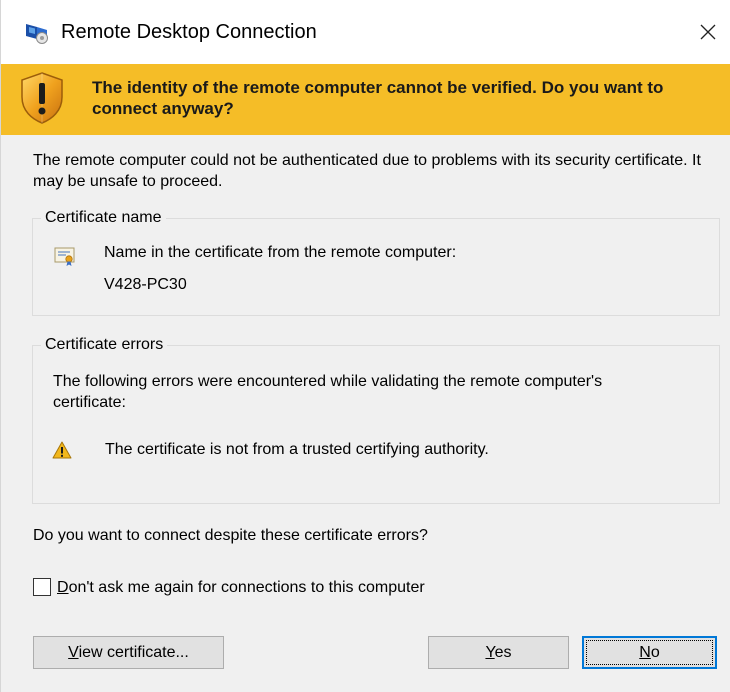 This screenshot has height=692, width=730. What do you see at coordinates (145, 284) in the screenshot?
I see `certificate-name-value: V428-PC30` at bounding box center [145, 284].